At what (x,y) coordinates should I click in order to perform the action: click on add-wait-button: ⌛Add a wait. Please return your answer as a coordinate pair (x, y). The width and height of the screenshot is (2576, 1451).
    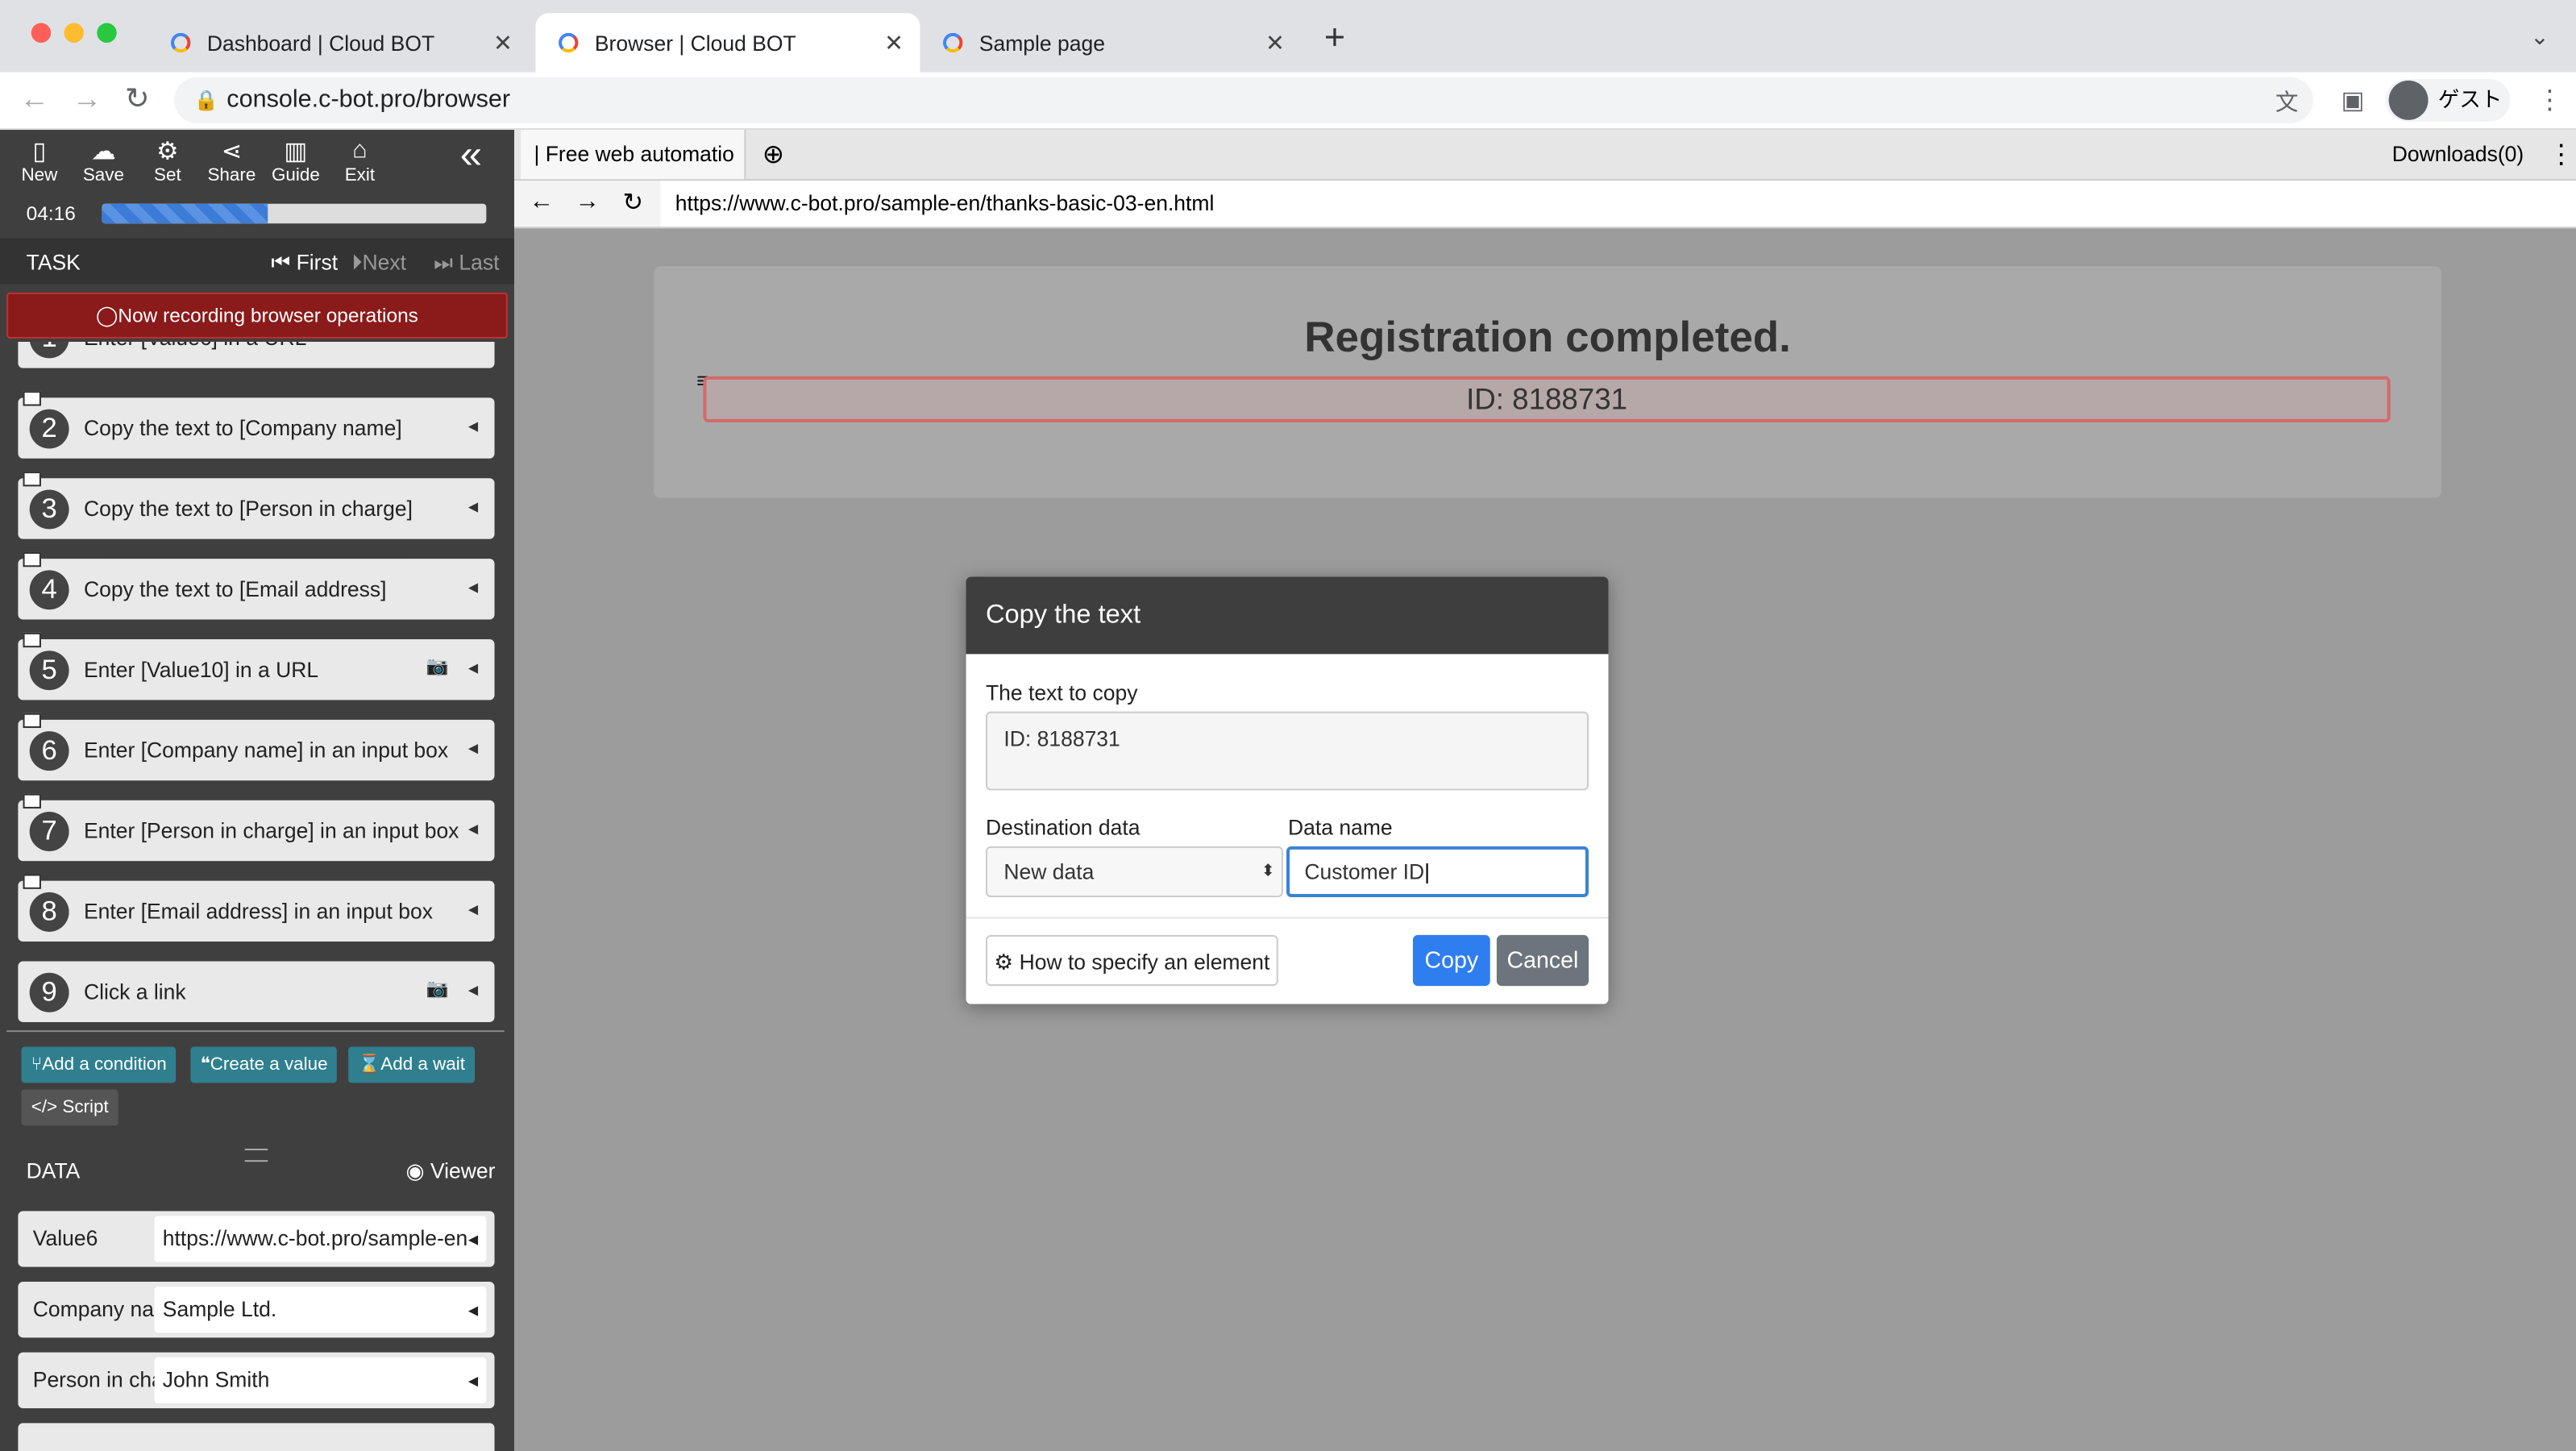
    Looking at the image, I should click on (412, 1064).